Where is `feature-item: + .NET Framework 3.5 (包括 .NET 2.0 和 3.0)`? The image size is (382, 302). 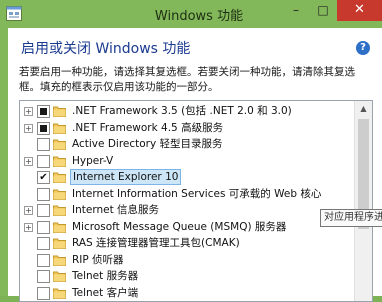 feature-item: + .NET Framework 3.5 (包括 .NET 2.0 和 3.0) is located at coordinates (185, 111).